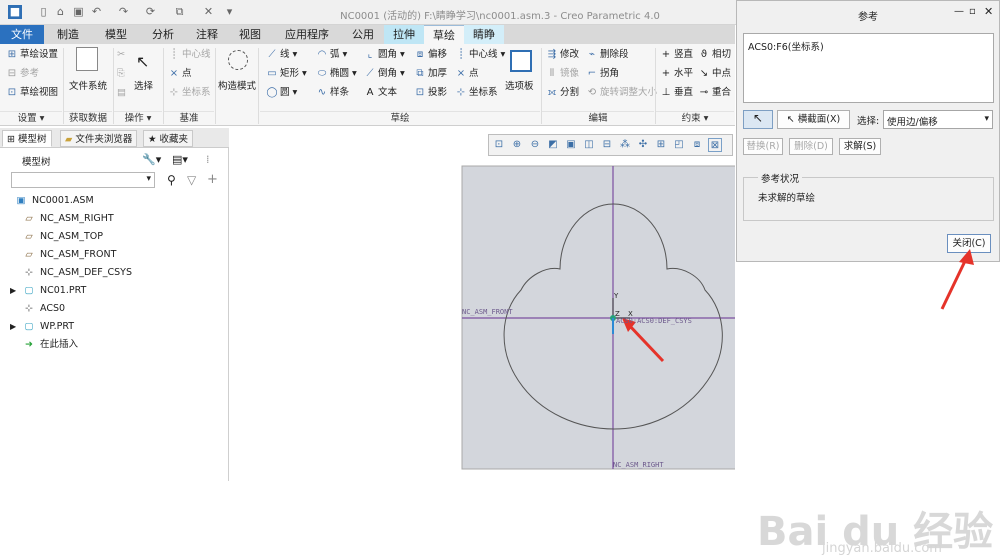 The width and height of the screenshot is (1000, 557). I want to click on view-manager-icon: ◰, so click(679, 145).